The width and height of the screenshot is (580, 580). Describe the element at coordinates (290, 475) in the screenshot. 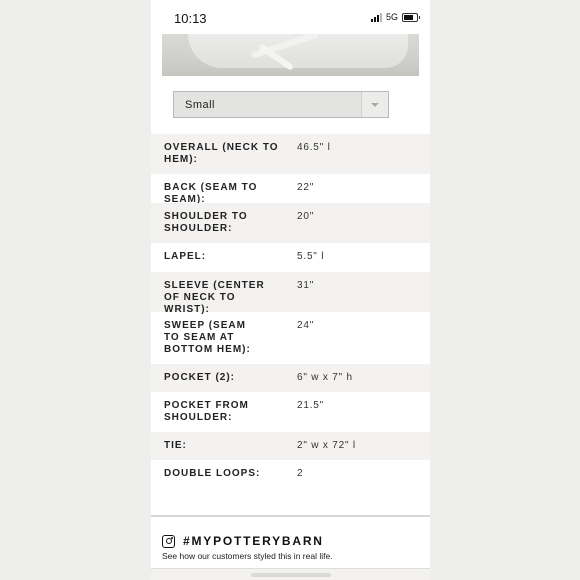

I see `spec-row: DOUBLE LOOPS: 2` at that location.